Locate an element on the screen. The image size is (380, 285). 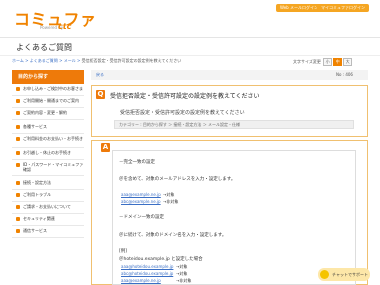
sidebar-item-label: 各種サービス is located at coordinates (35, 126).